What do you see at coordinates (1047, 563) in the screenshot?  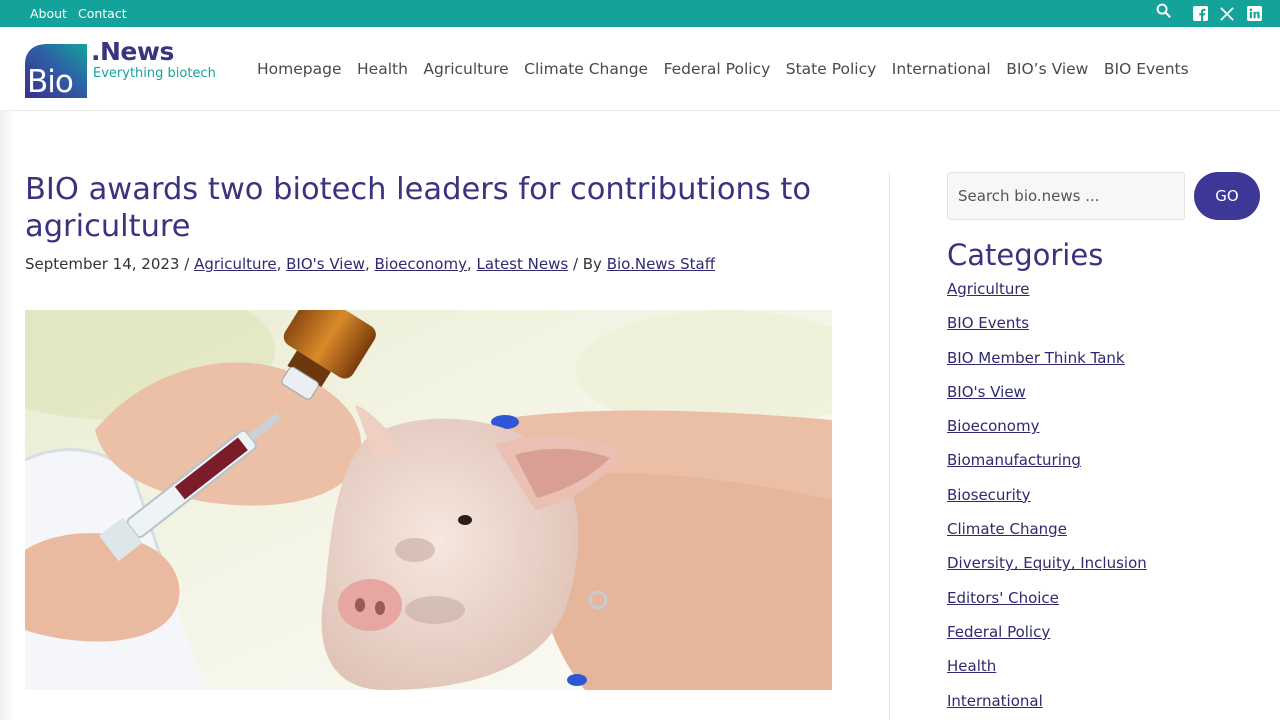 I see `category-diversity-equity-inclusion: Diversity, Equity, Inclusion` at bounding box center [1047, 563].